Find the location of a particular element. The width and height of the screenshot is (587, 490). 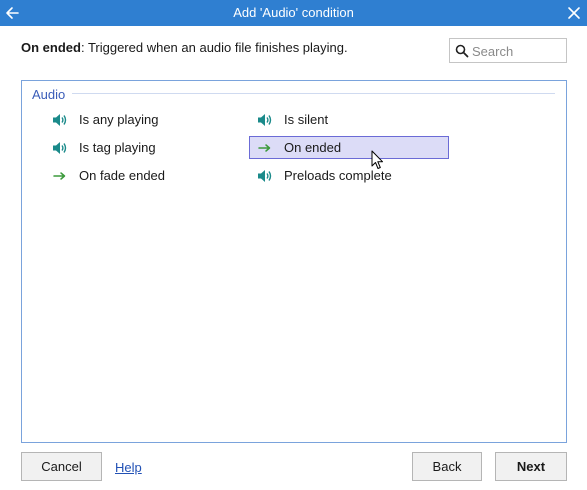

search-icon is located at coordinates (462, 51).